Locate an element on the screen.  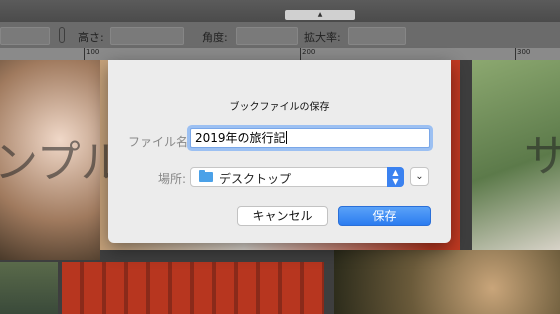
file-name-input: 2019年の旅行記 is located at coordinates (310, 138).